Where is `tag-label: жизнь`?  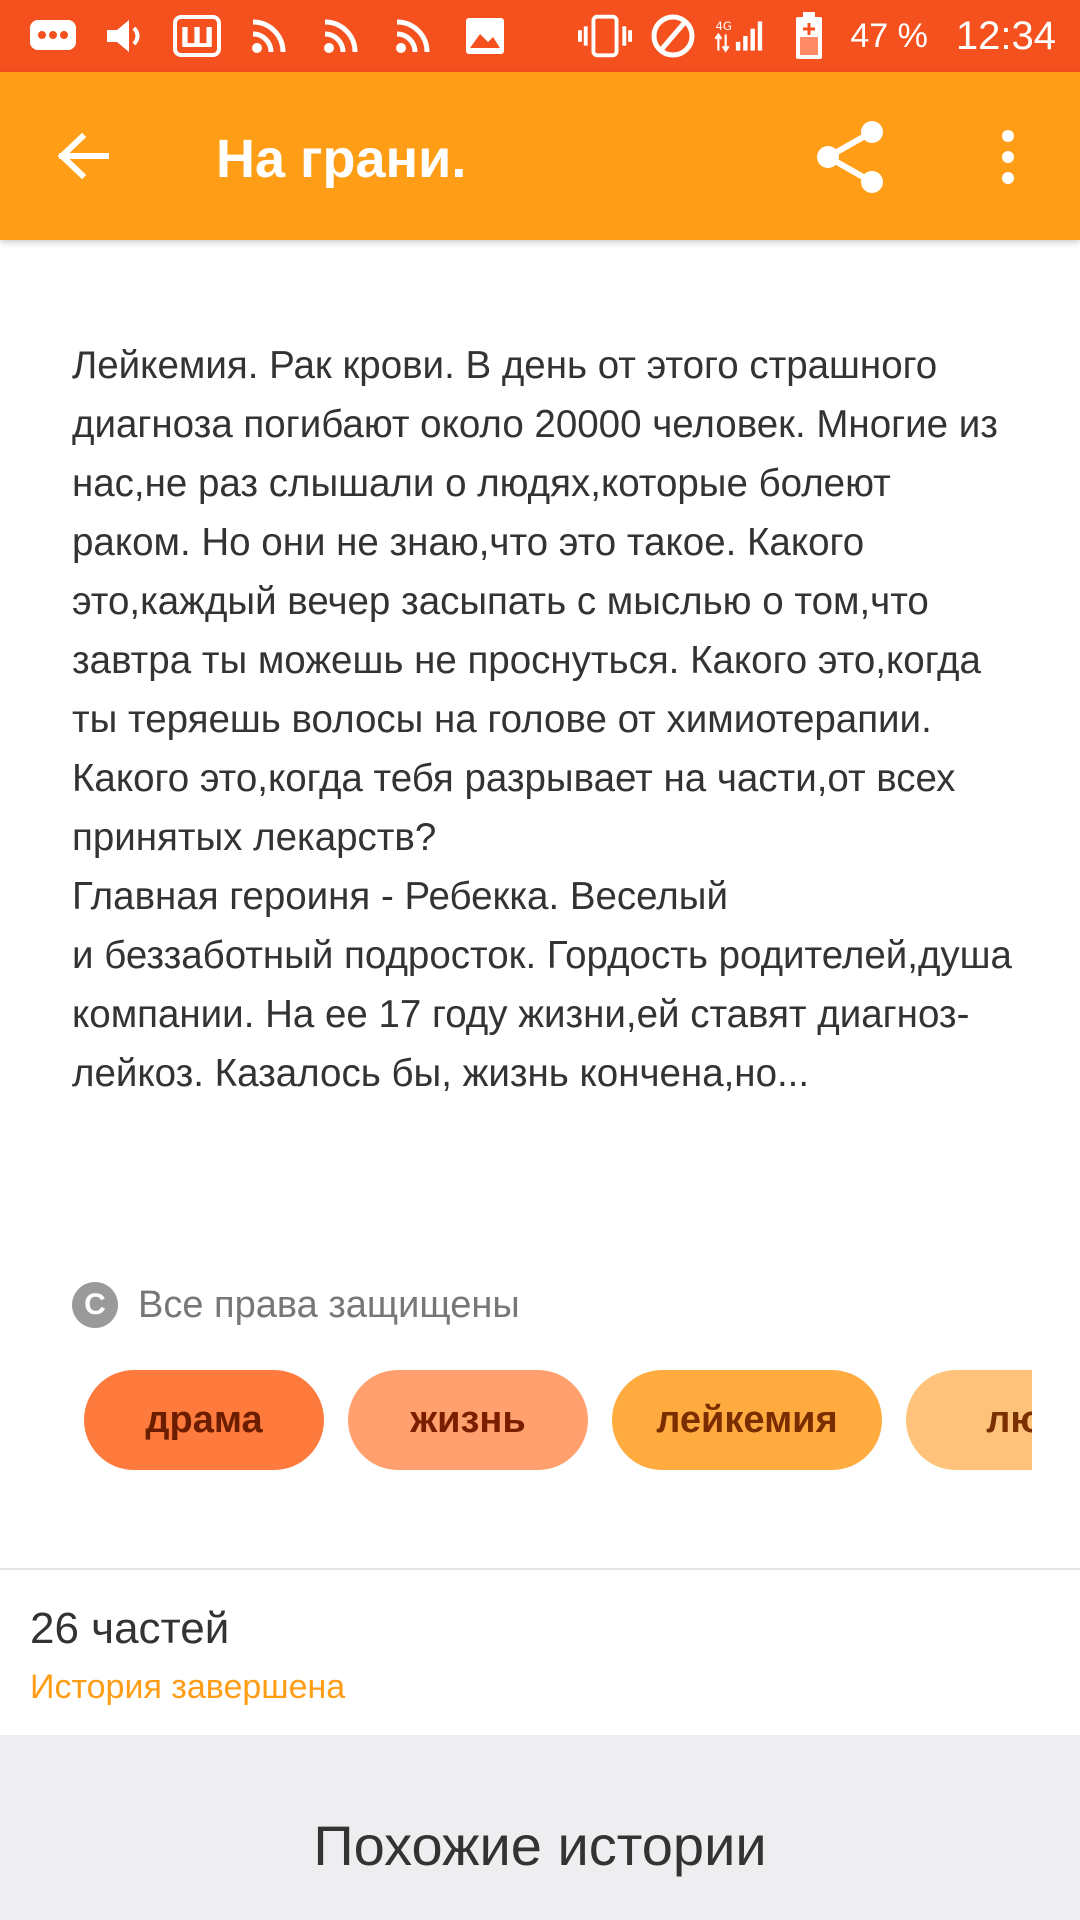 tag-label: жизнь is located at coordinates (468, 1419).